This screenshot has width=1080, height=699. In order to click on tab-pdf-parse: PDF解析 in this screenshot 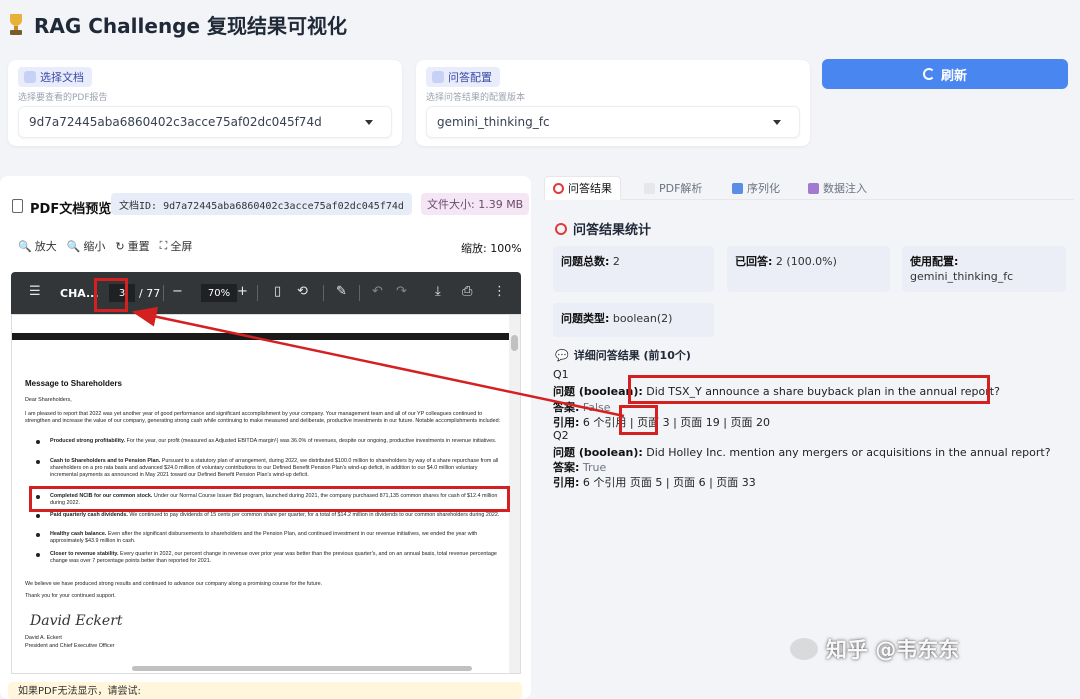, I will do `click(673, 188)`.